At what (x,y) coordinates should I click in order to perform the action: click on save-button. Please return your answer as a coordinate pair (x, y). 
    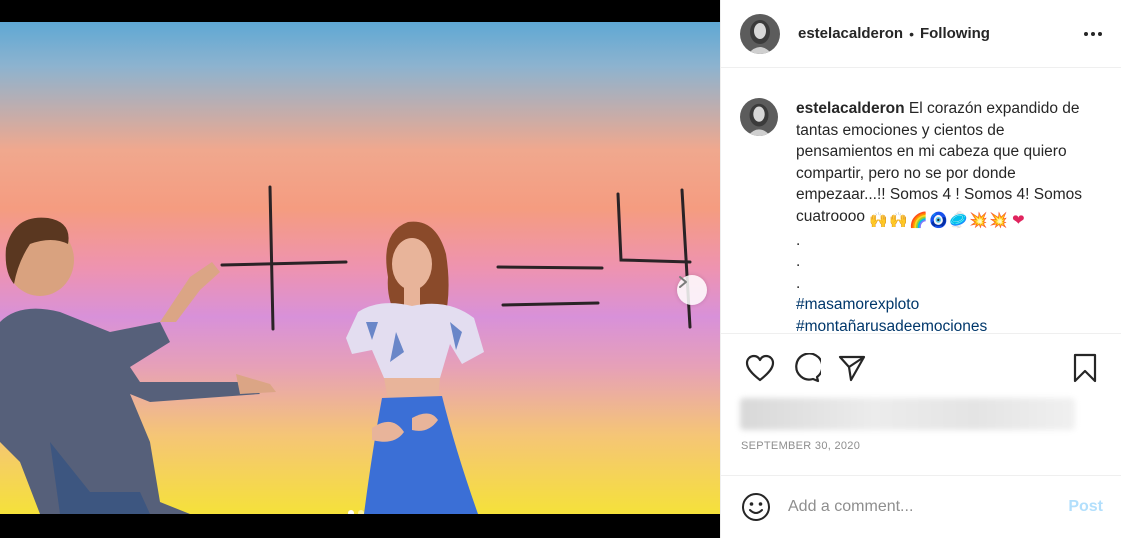
    Looking at the image, I should click on (1085, 368).